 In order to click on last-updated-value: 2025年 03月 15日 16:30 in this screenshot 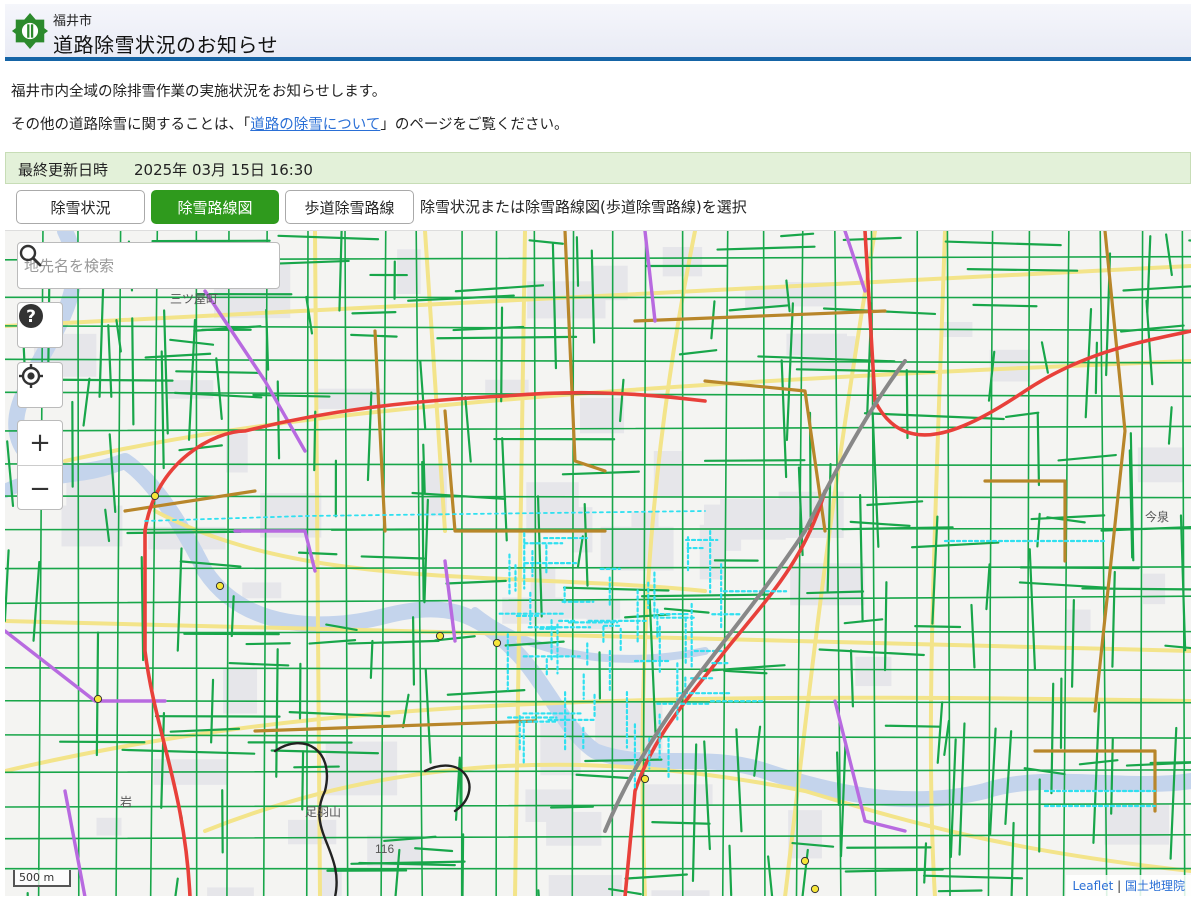, I will do `click(223, 170)`.